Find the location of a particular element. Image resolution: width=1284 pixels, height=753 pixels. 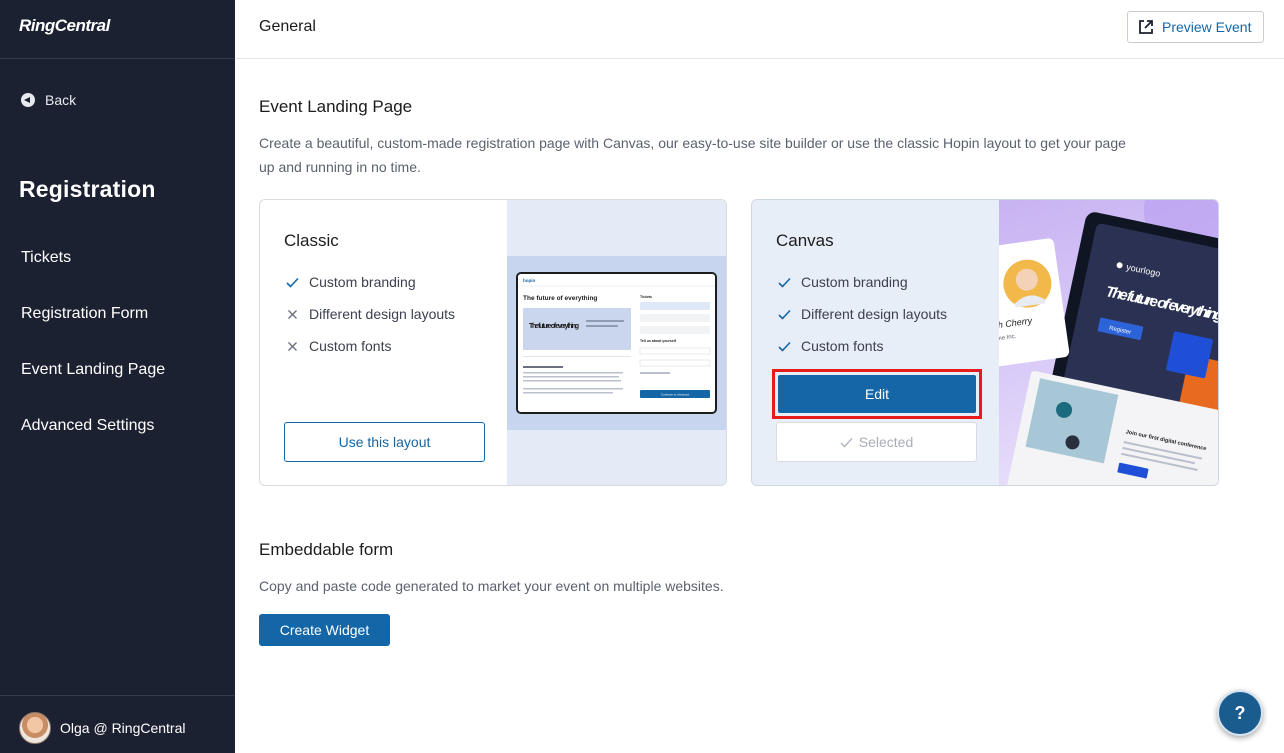

avatar is located at coordinates (35, 728).